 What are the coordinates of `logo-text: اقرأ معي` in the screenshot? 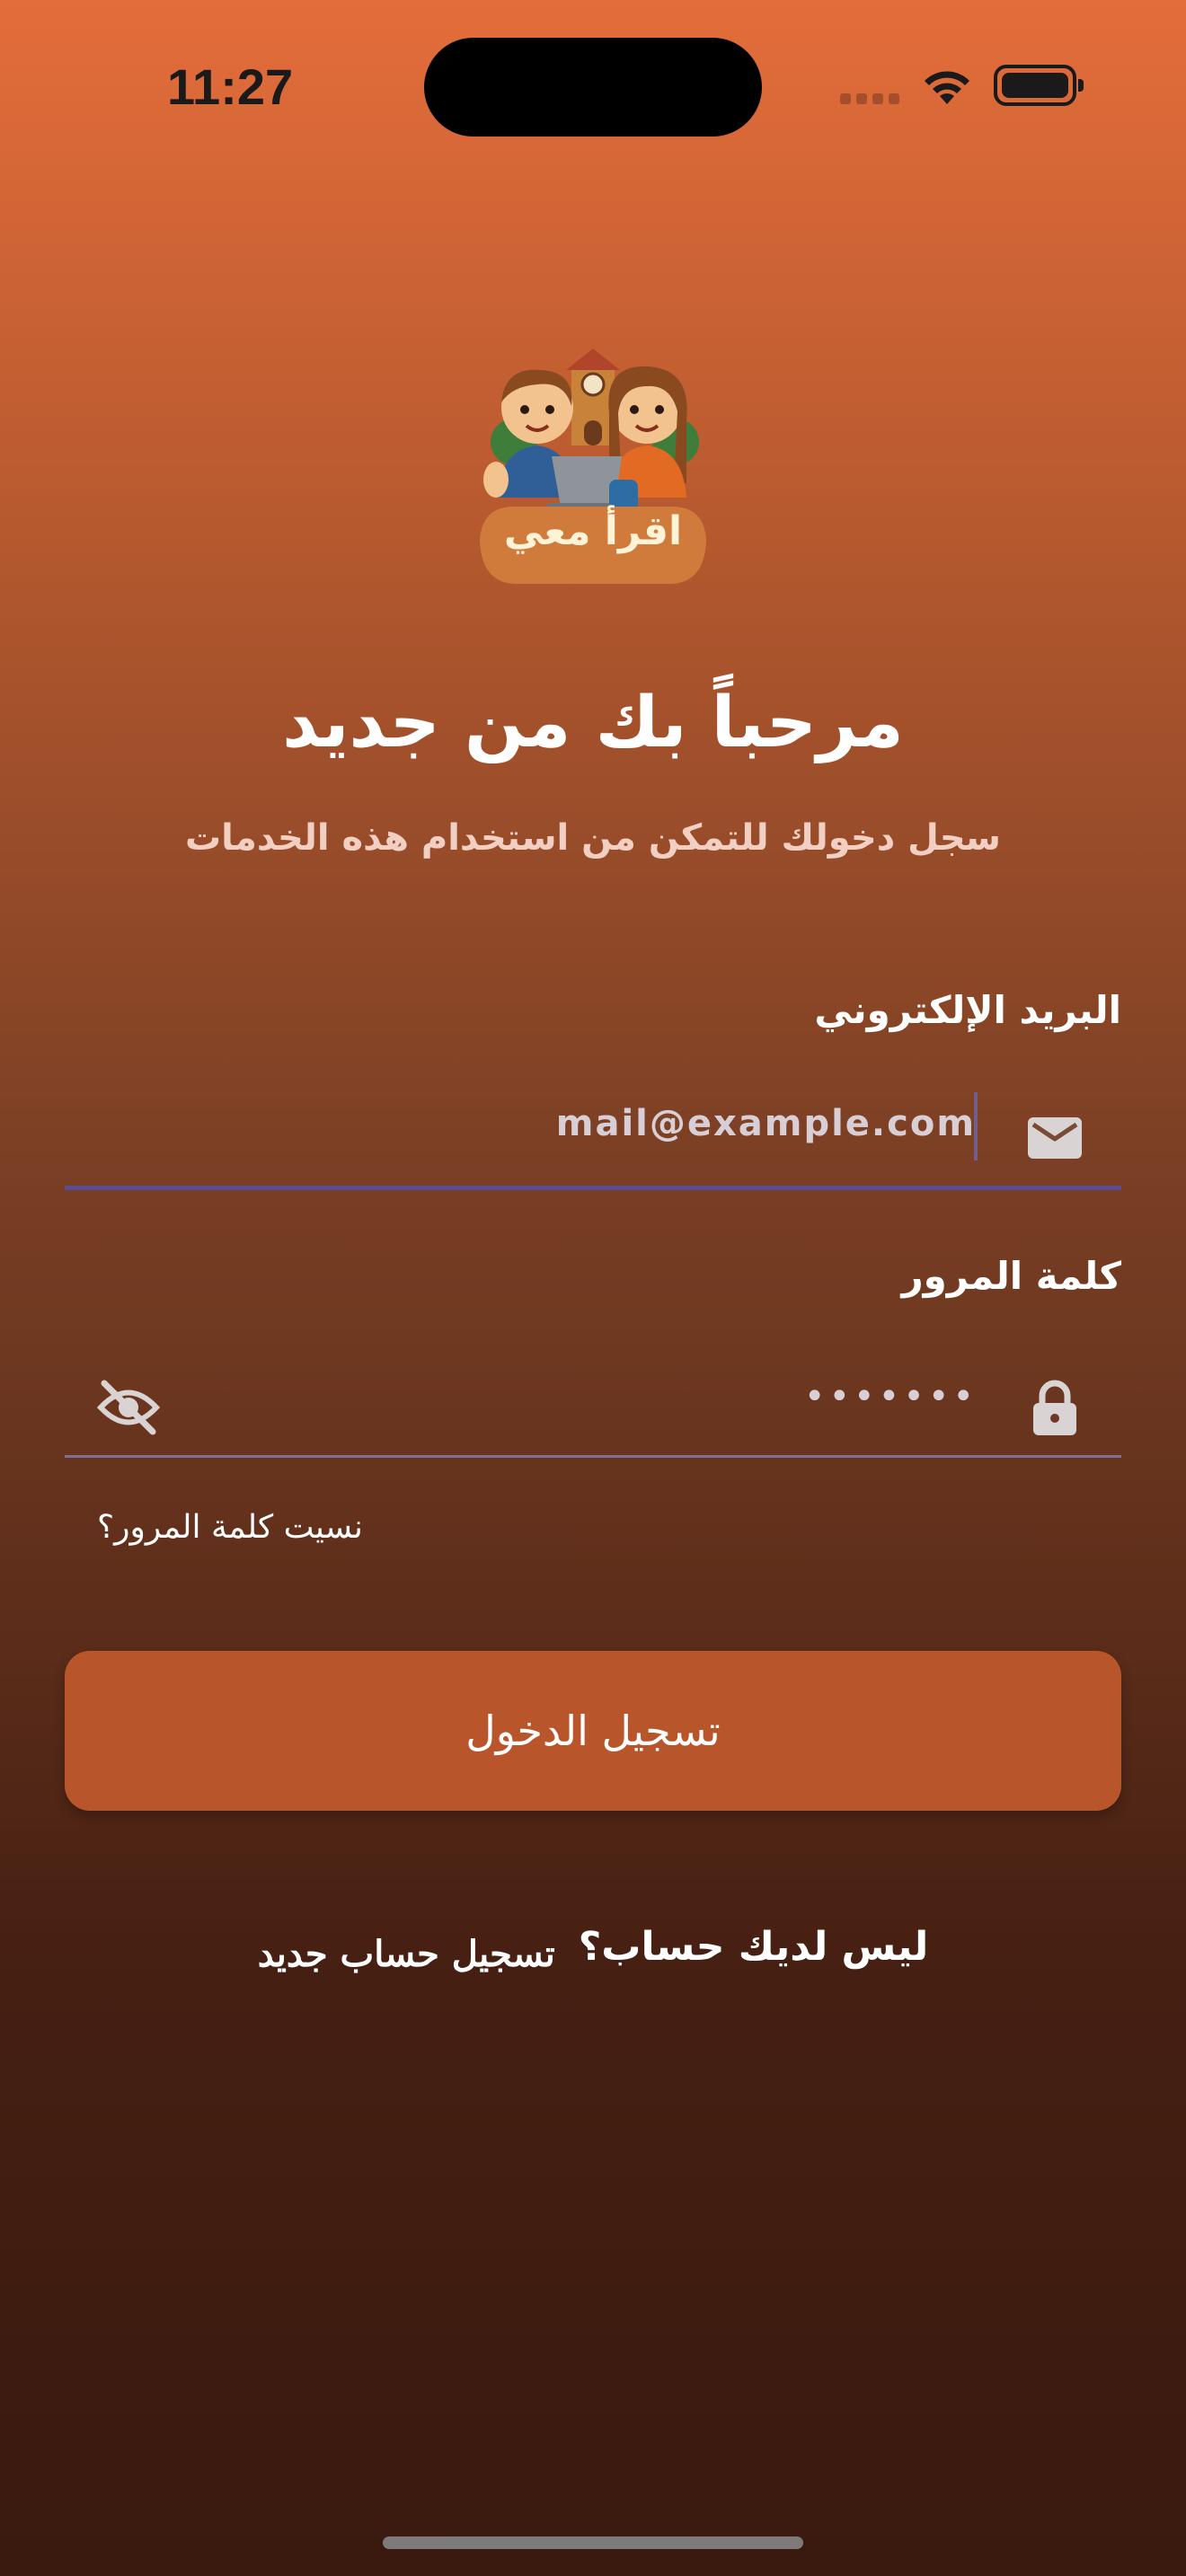 It's located at (593, 531).